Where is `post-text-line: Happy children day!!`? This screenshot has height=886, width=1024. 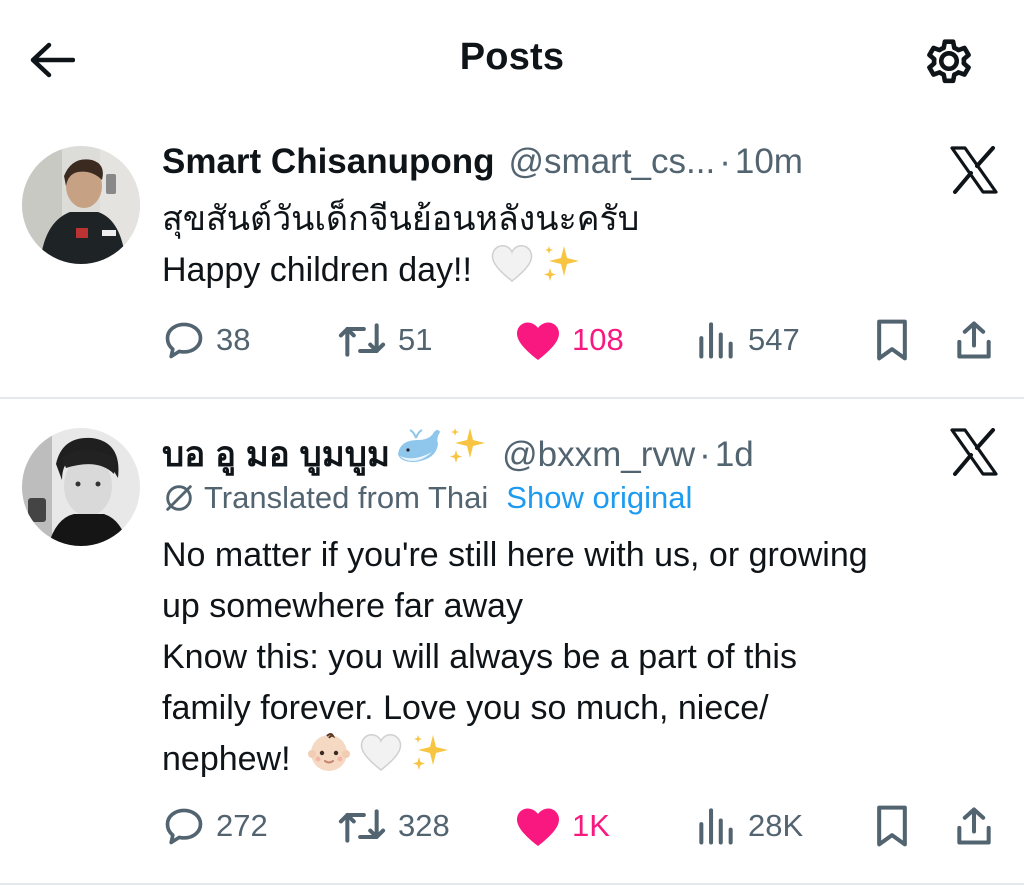 post-text-line: Happy children day!! is located at coordinates (372, 270).